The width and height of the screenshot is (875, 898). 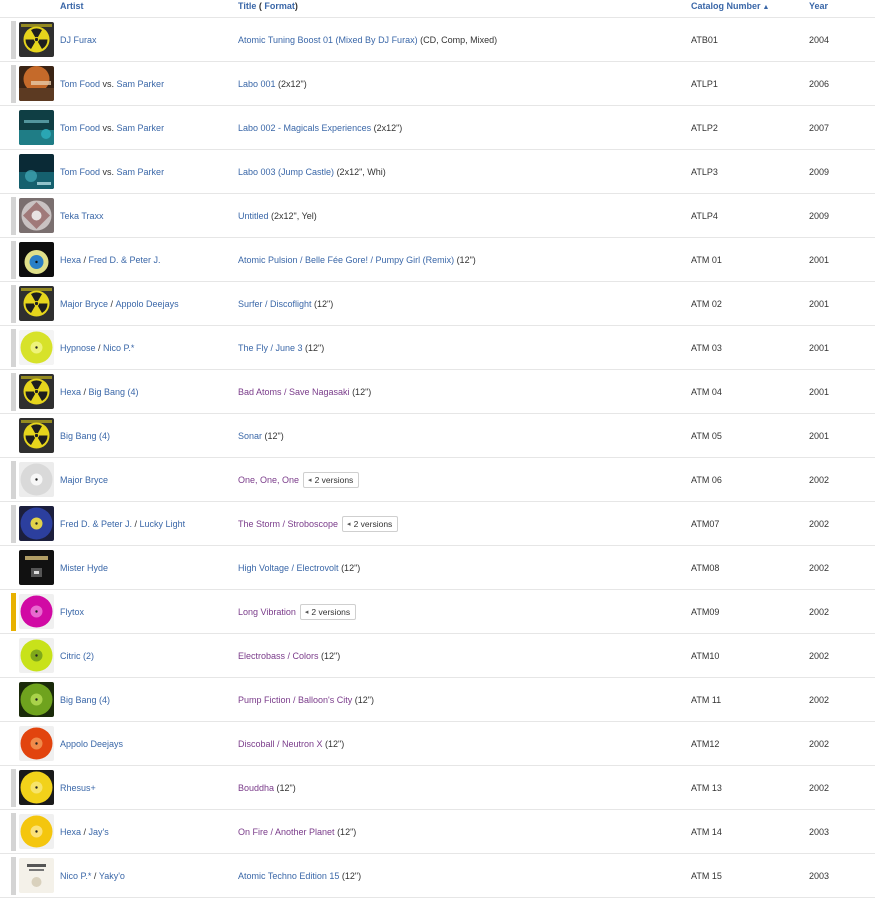 What do you see at coordinates (112, 171) in the screenshot?
I see `artist-cell: Tom Food vs. Sam Parker` at bounding box center [112, 171].